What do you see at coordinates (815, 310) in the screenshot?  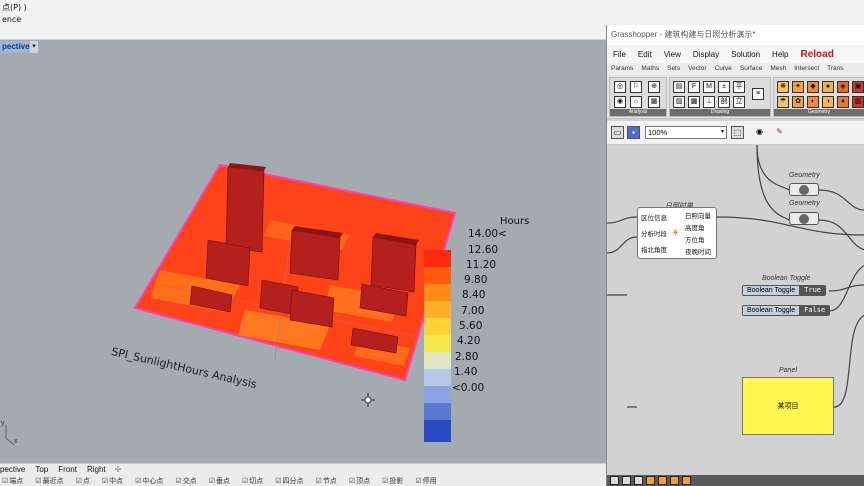 I see `toggle-value: False` at bounding box center [815, 310].